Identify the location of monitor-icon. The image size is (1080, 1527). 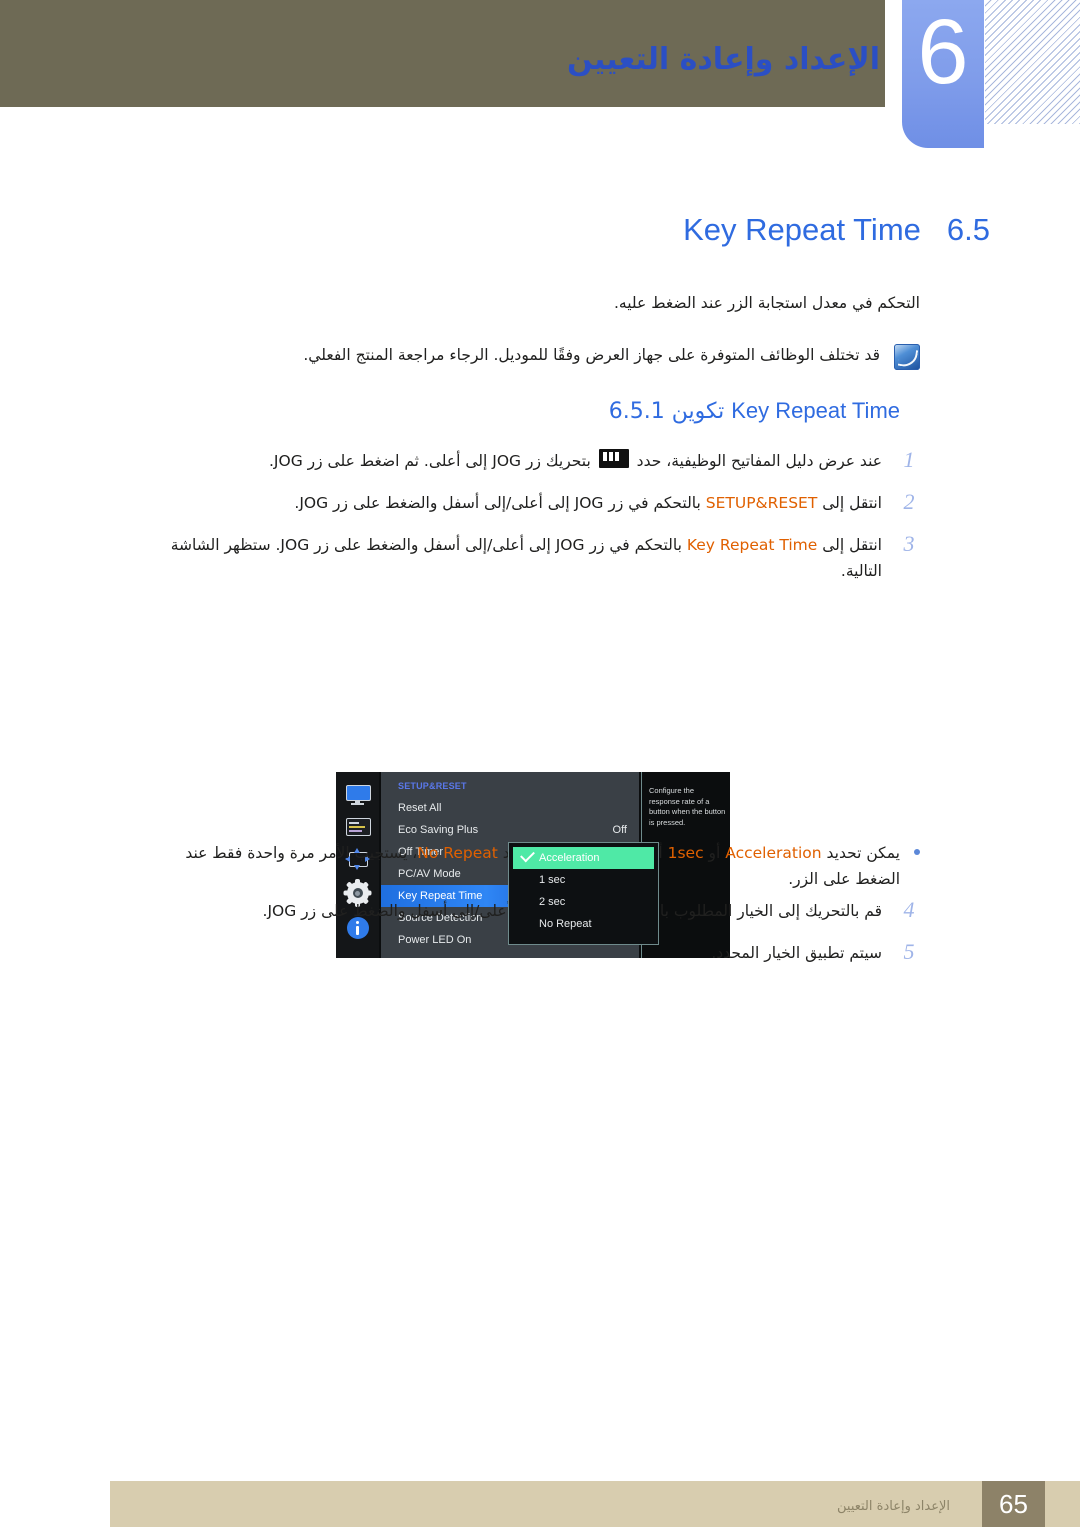
(358, 795).